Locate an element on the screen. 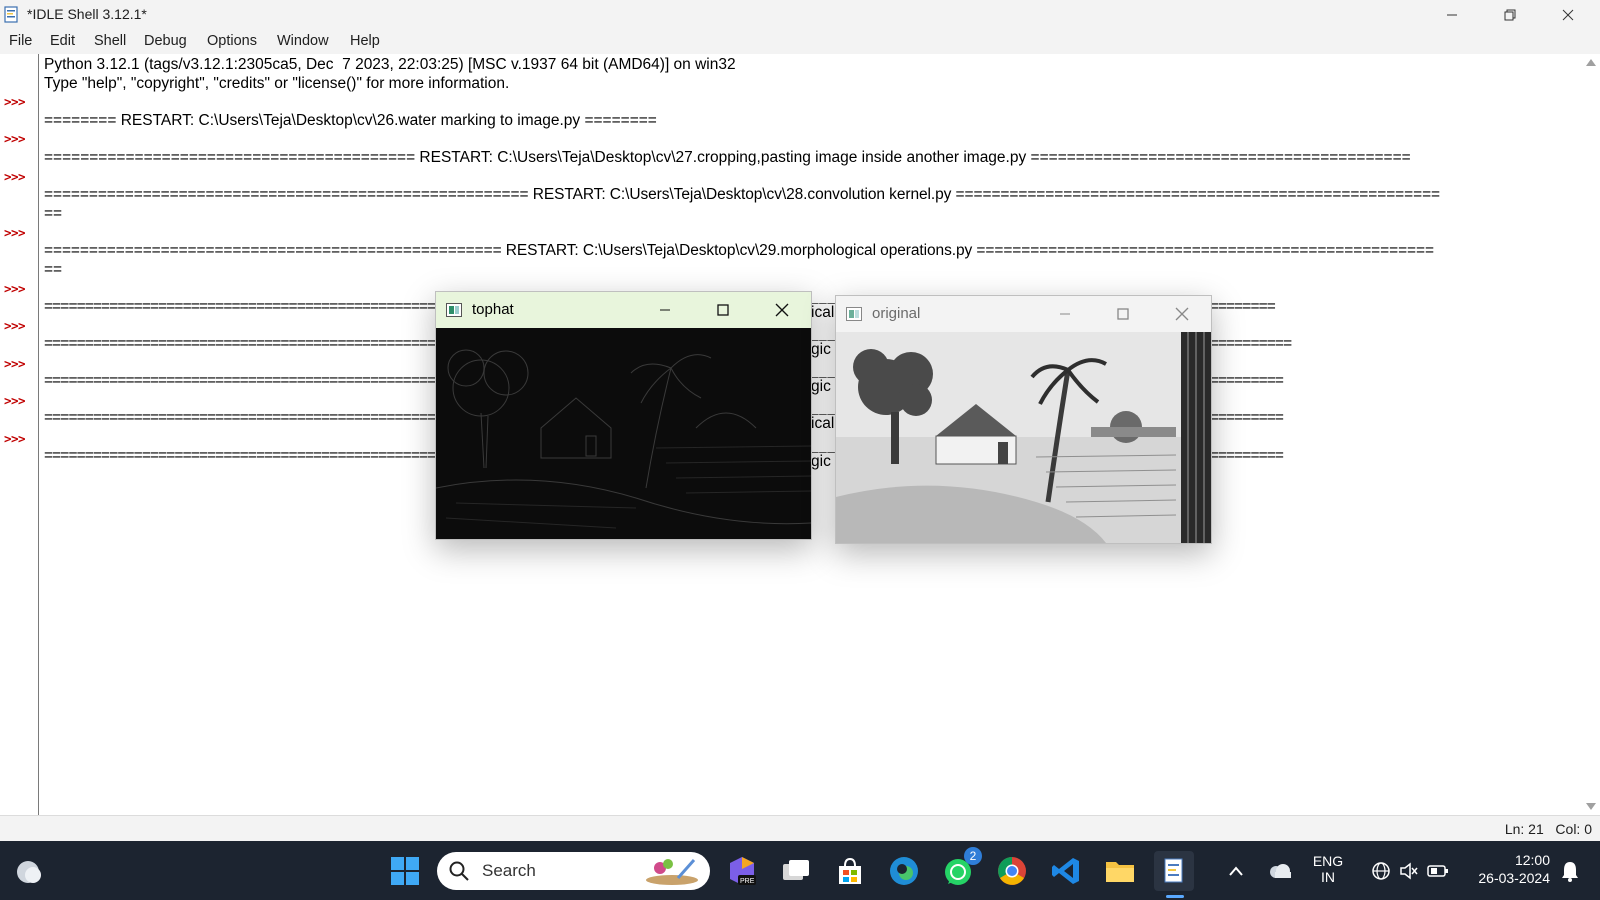 The height and width of the screenshot is (900, 1600). tophat-close-button is located at coordinates (782, 310).